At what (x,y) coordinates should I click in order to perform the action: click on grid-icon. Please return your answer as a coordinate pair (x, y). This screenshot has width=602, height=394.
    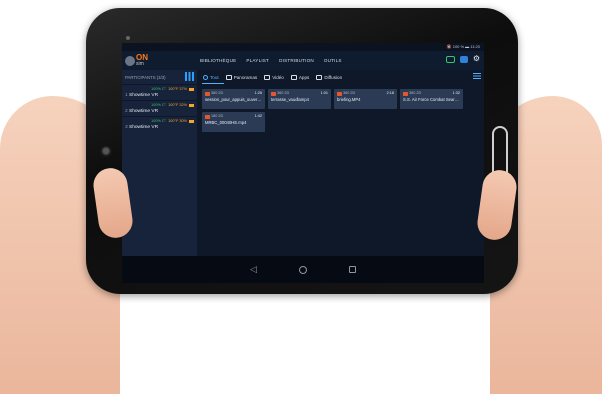
    Looking at the image, I should click on (189, 76).